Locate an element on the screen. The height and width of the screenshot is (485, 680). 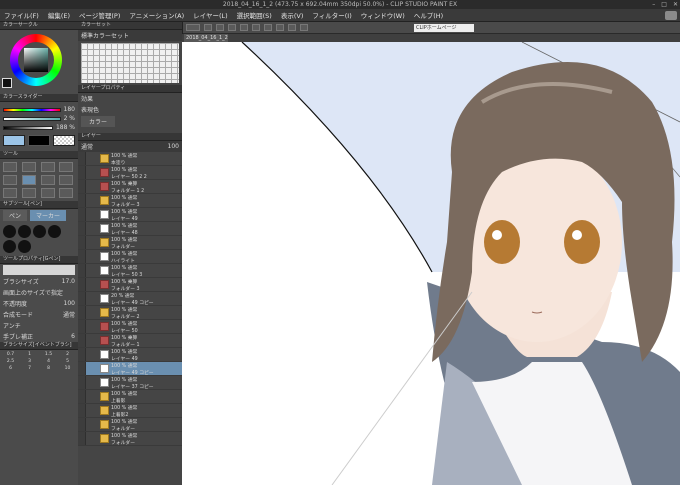
brush-size-option: 5 is located at coordinates (67, 361).